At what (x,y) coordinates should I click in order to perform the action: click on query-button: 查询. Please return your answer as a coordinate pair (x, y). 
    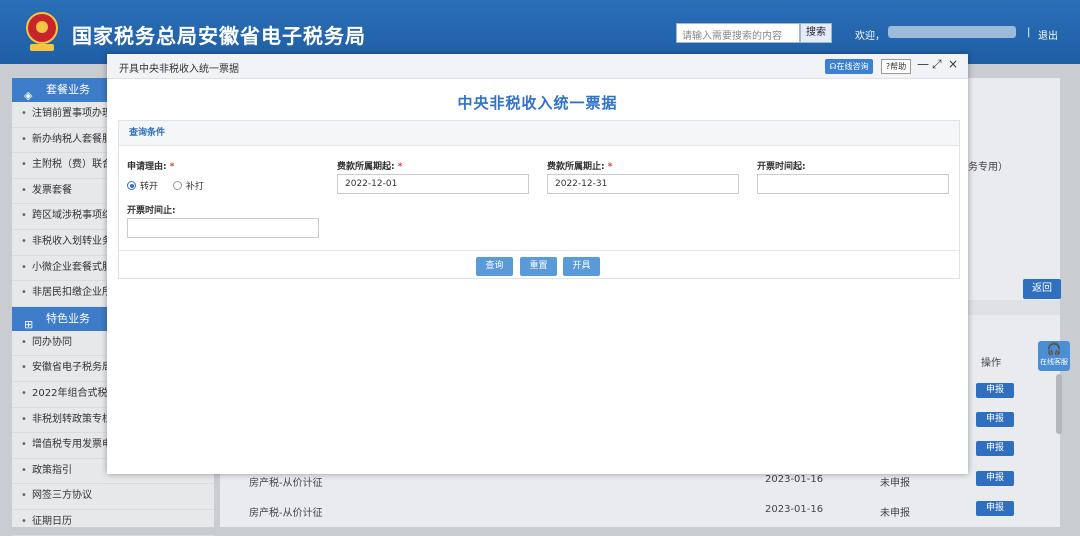
    Looking at the image, I should click on (494, 266).